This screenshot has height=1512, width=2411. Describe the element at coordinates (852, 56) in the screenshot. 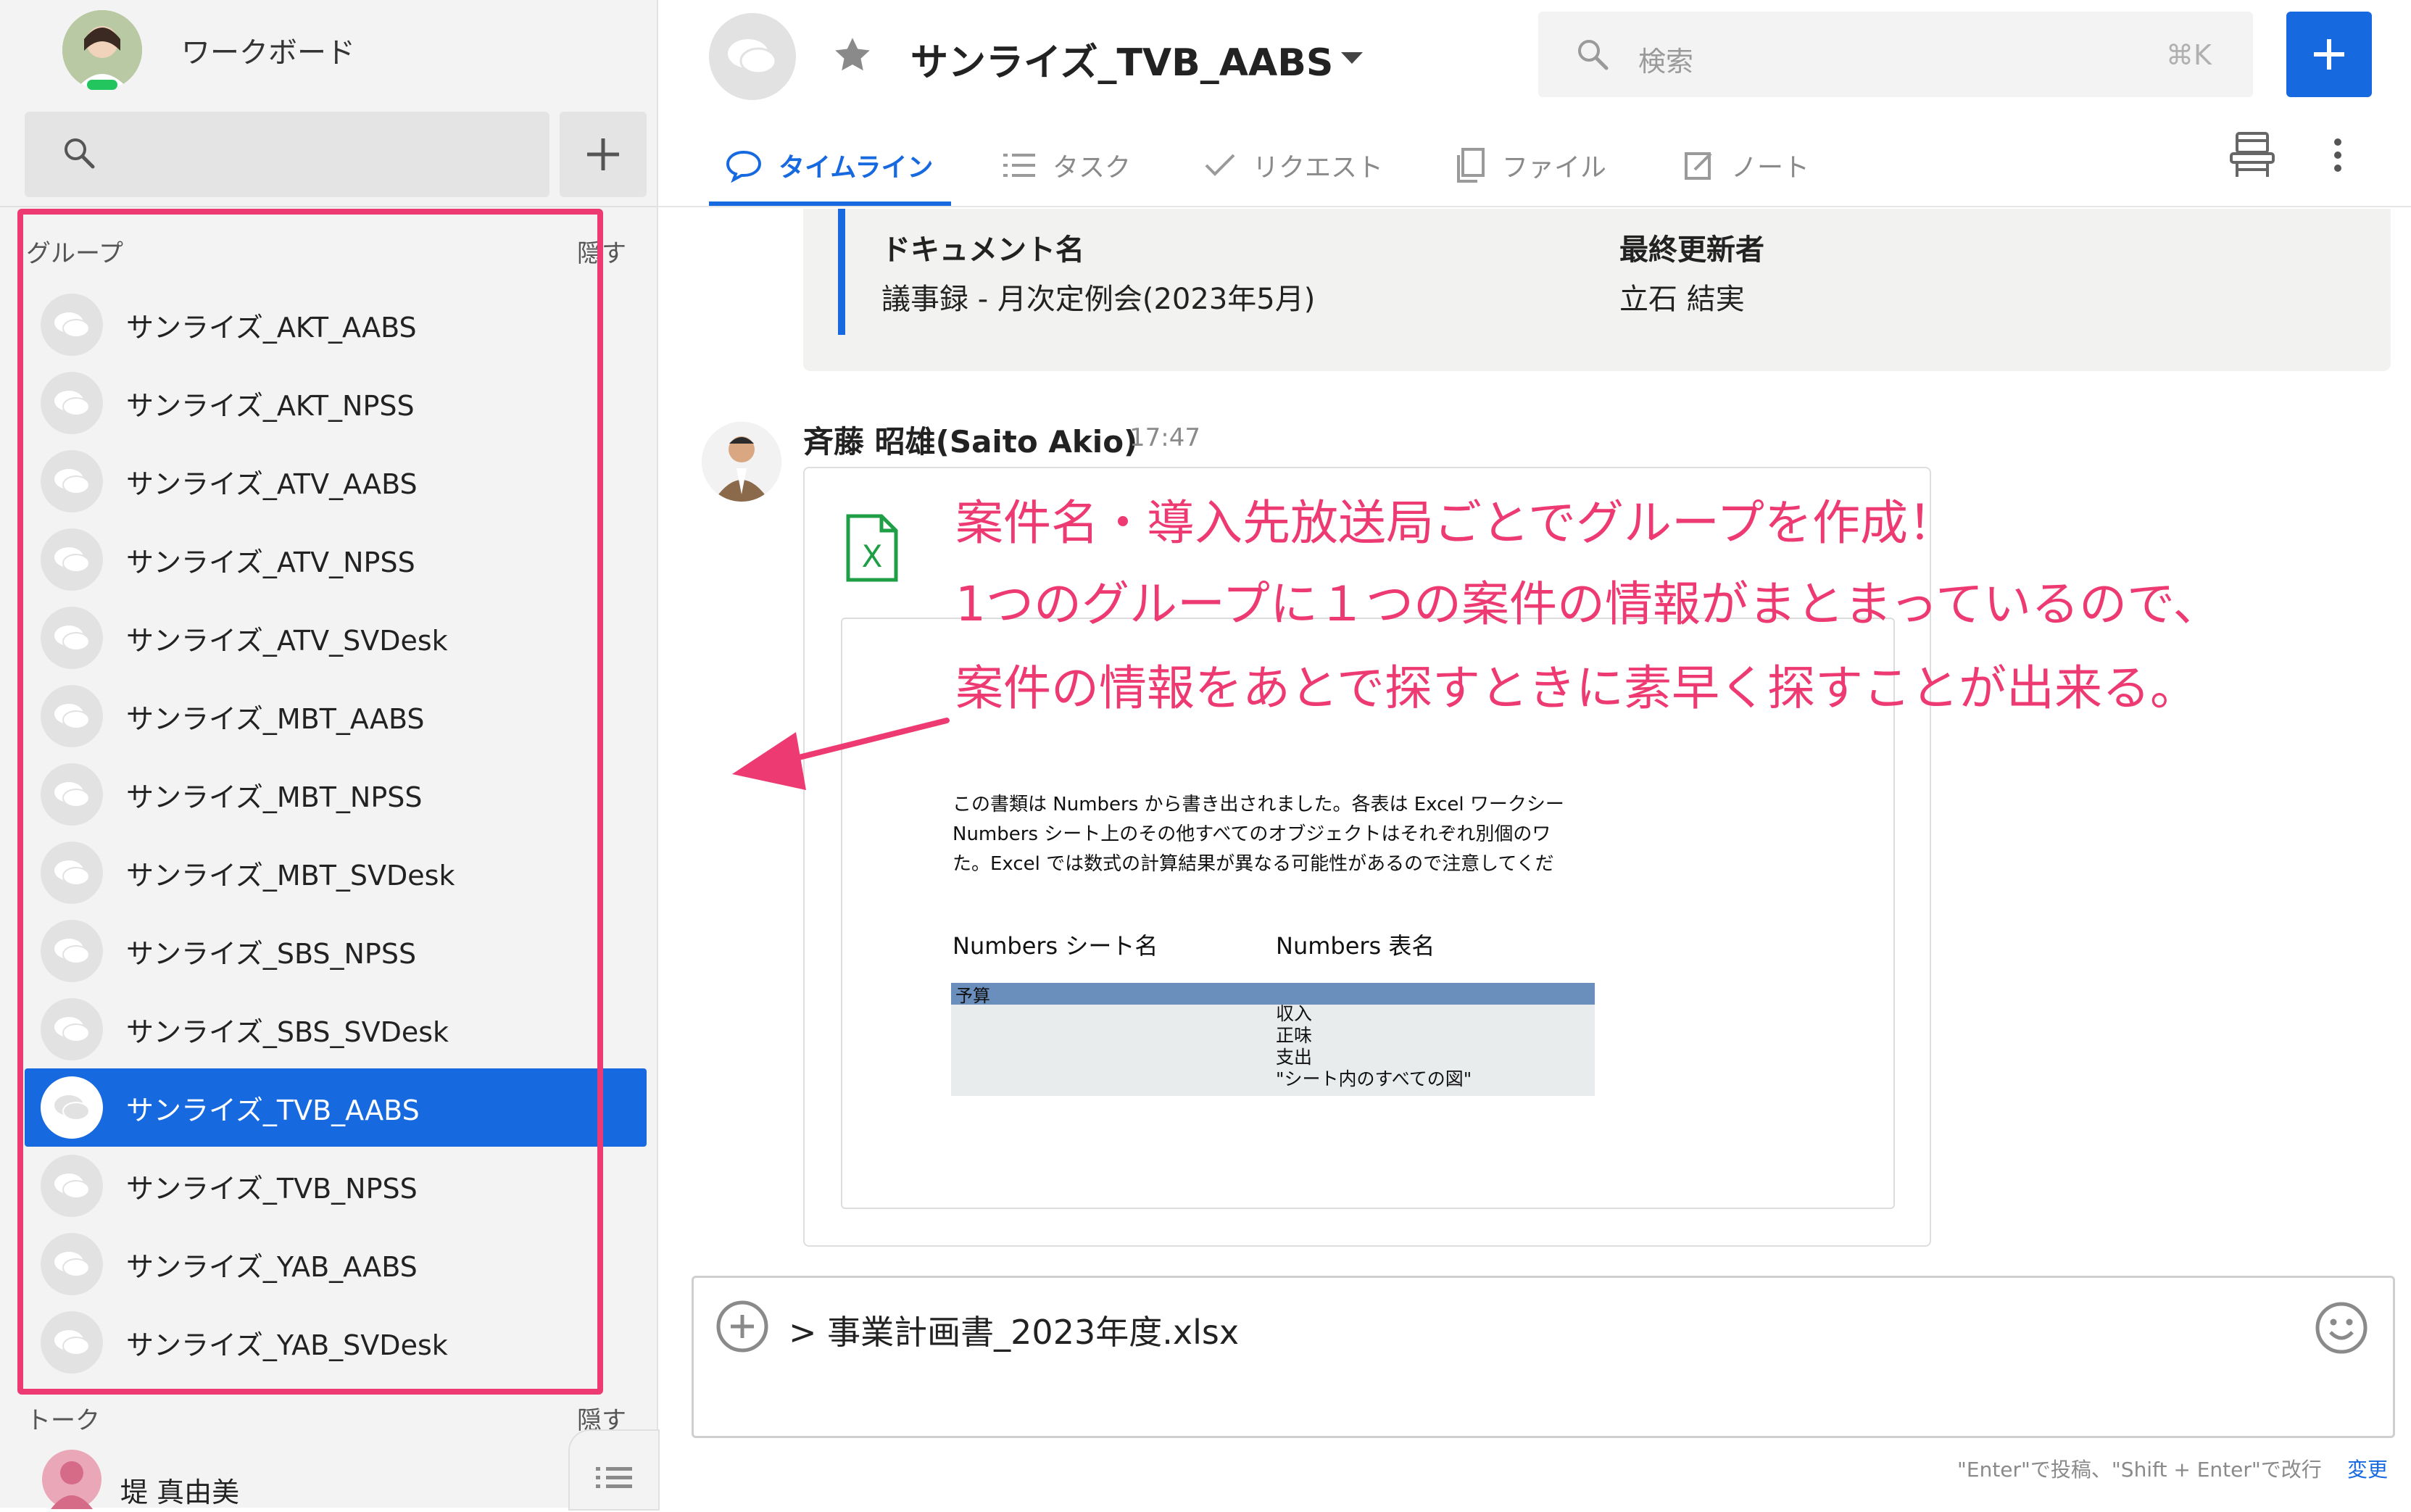

I see `star-icon` at that location.